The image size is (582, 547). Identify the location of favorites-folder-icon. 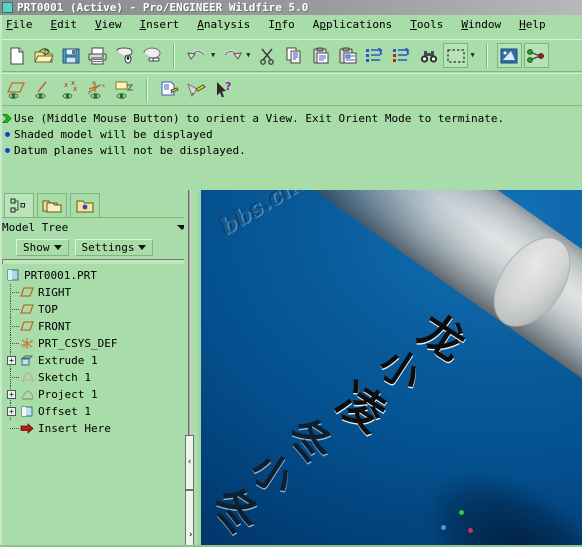
(85, 206).